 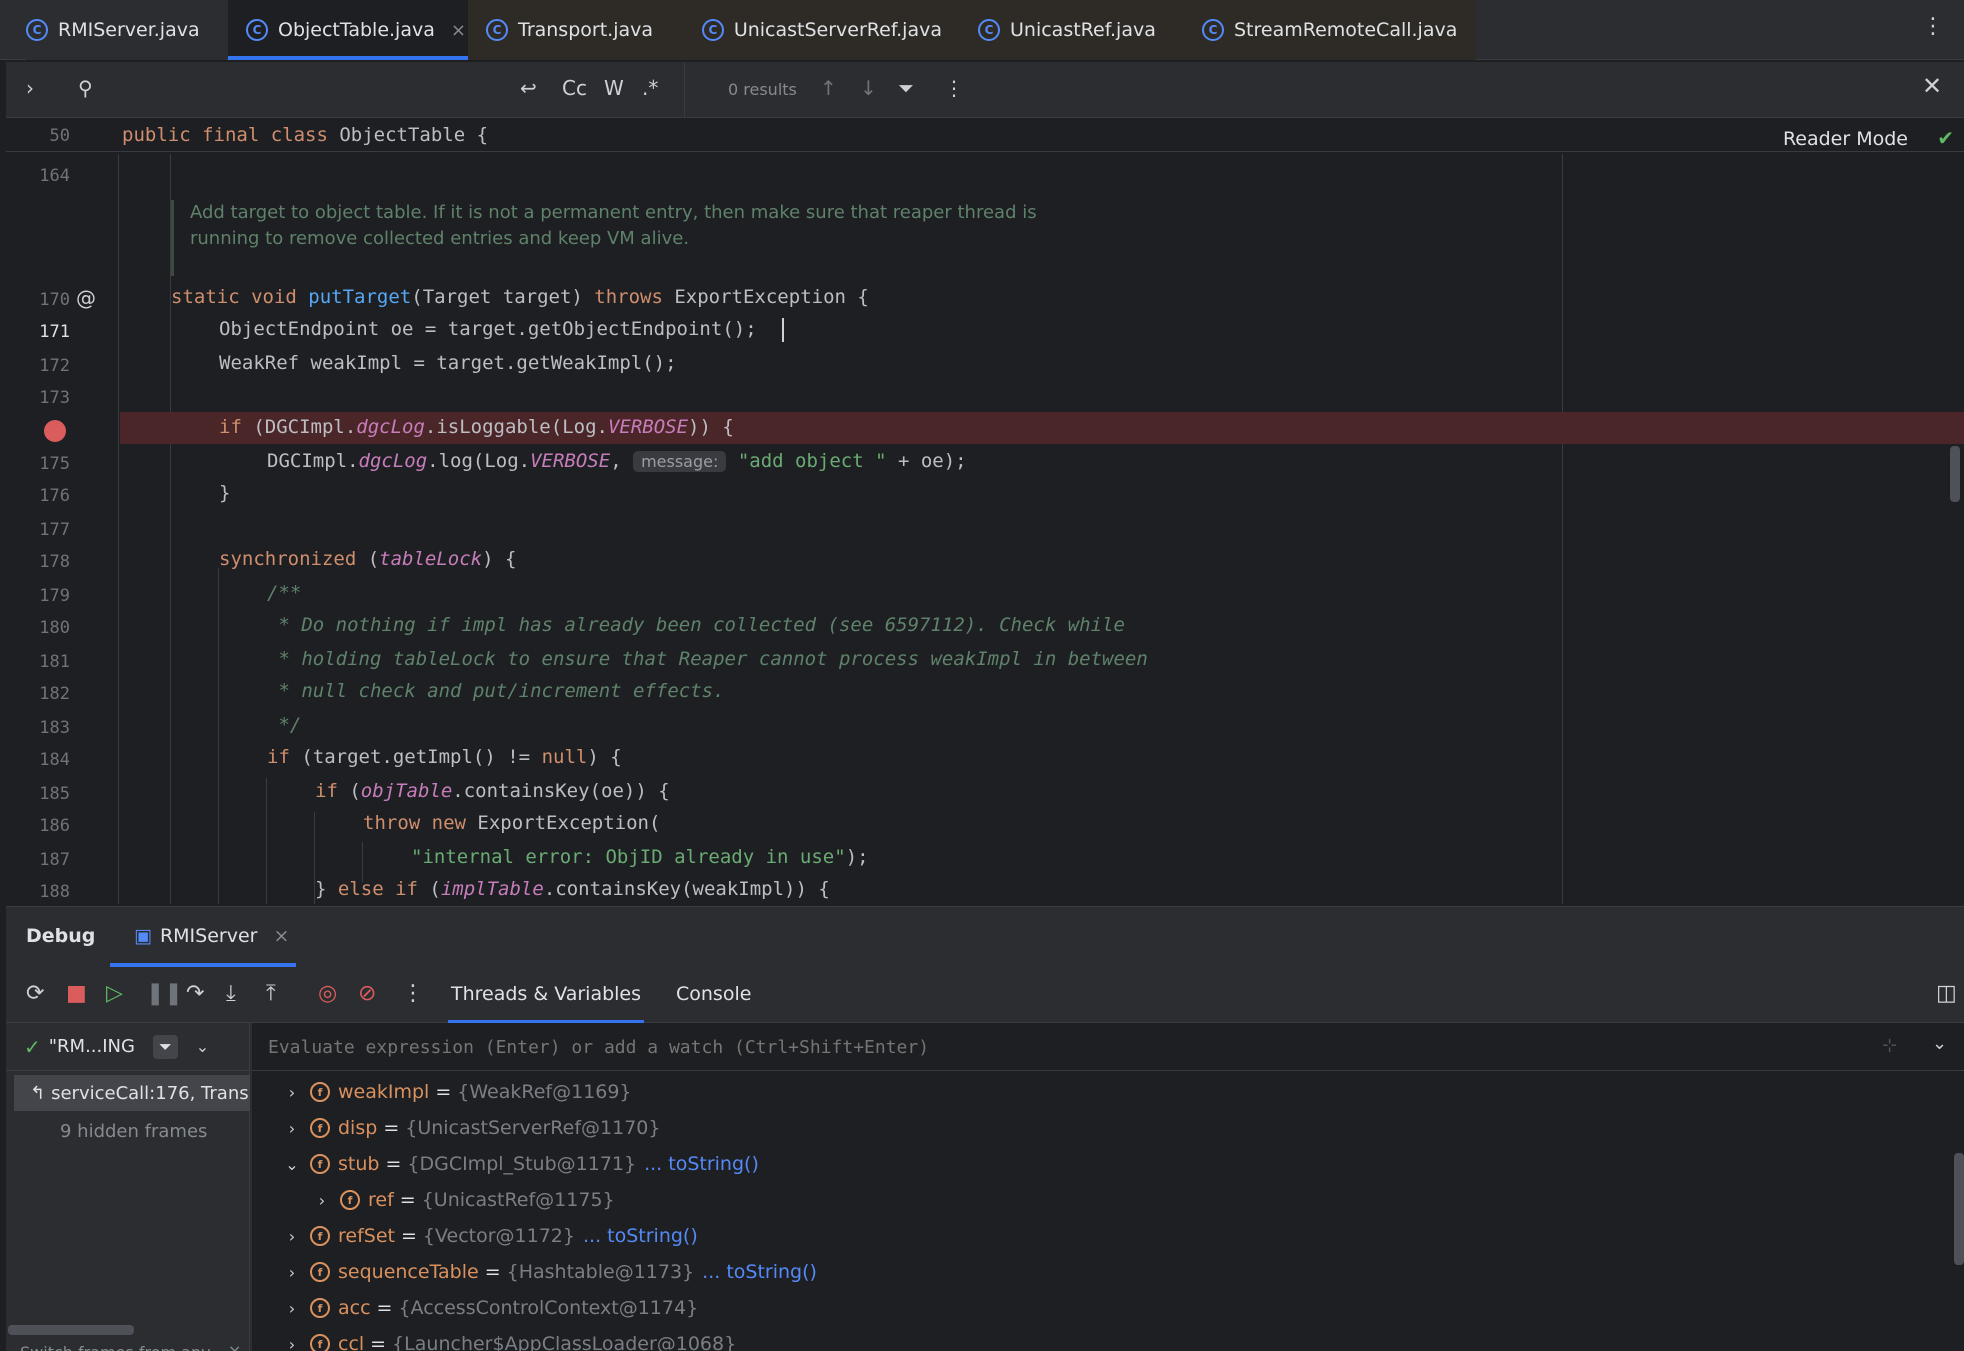 What do you see at coordinates (1932, 86) in the screenshot?
I see `close-find-icon: ✕` at bounding box center [1932, 86].